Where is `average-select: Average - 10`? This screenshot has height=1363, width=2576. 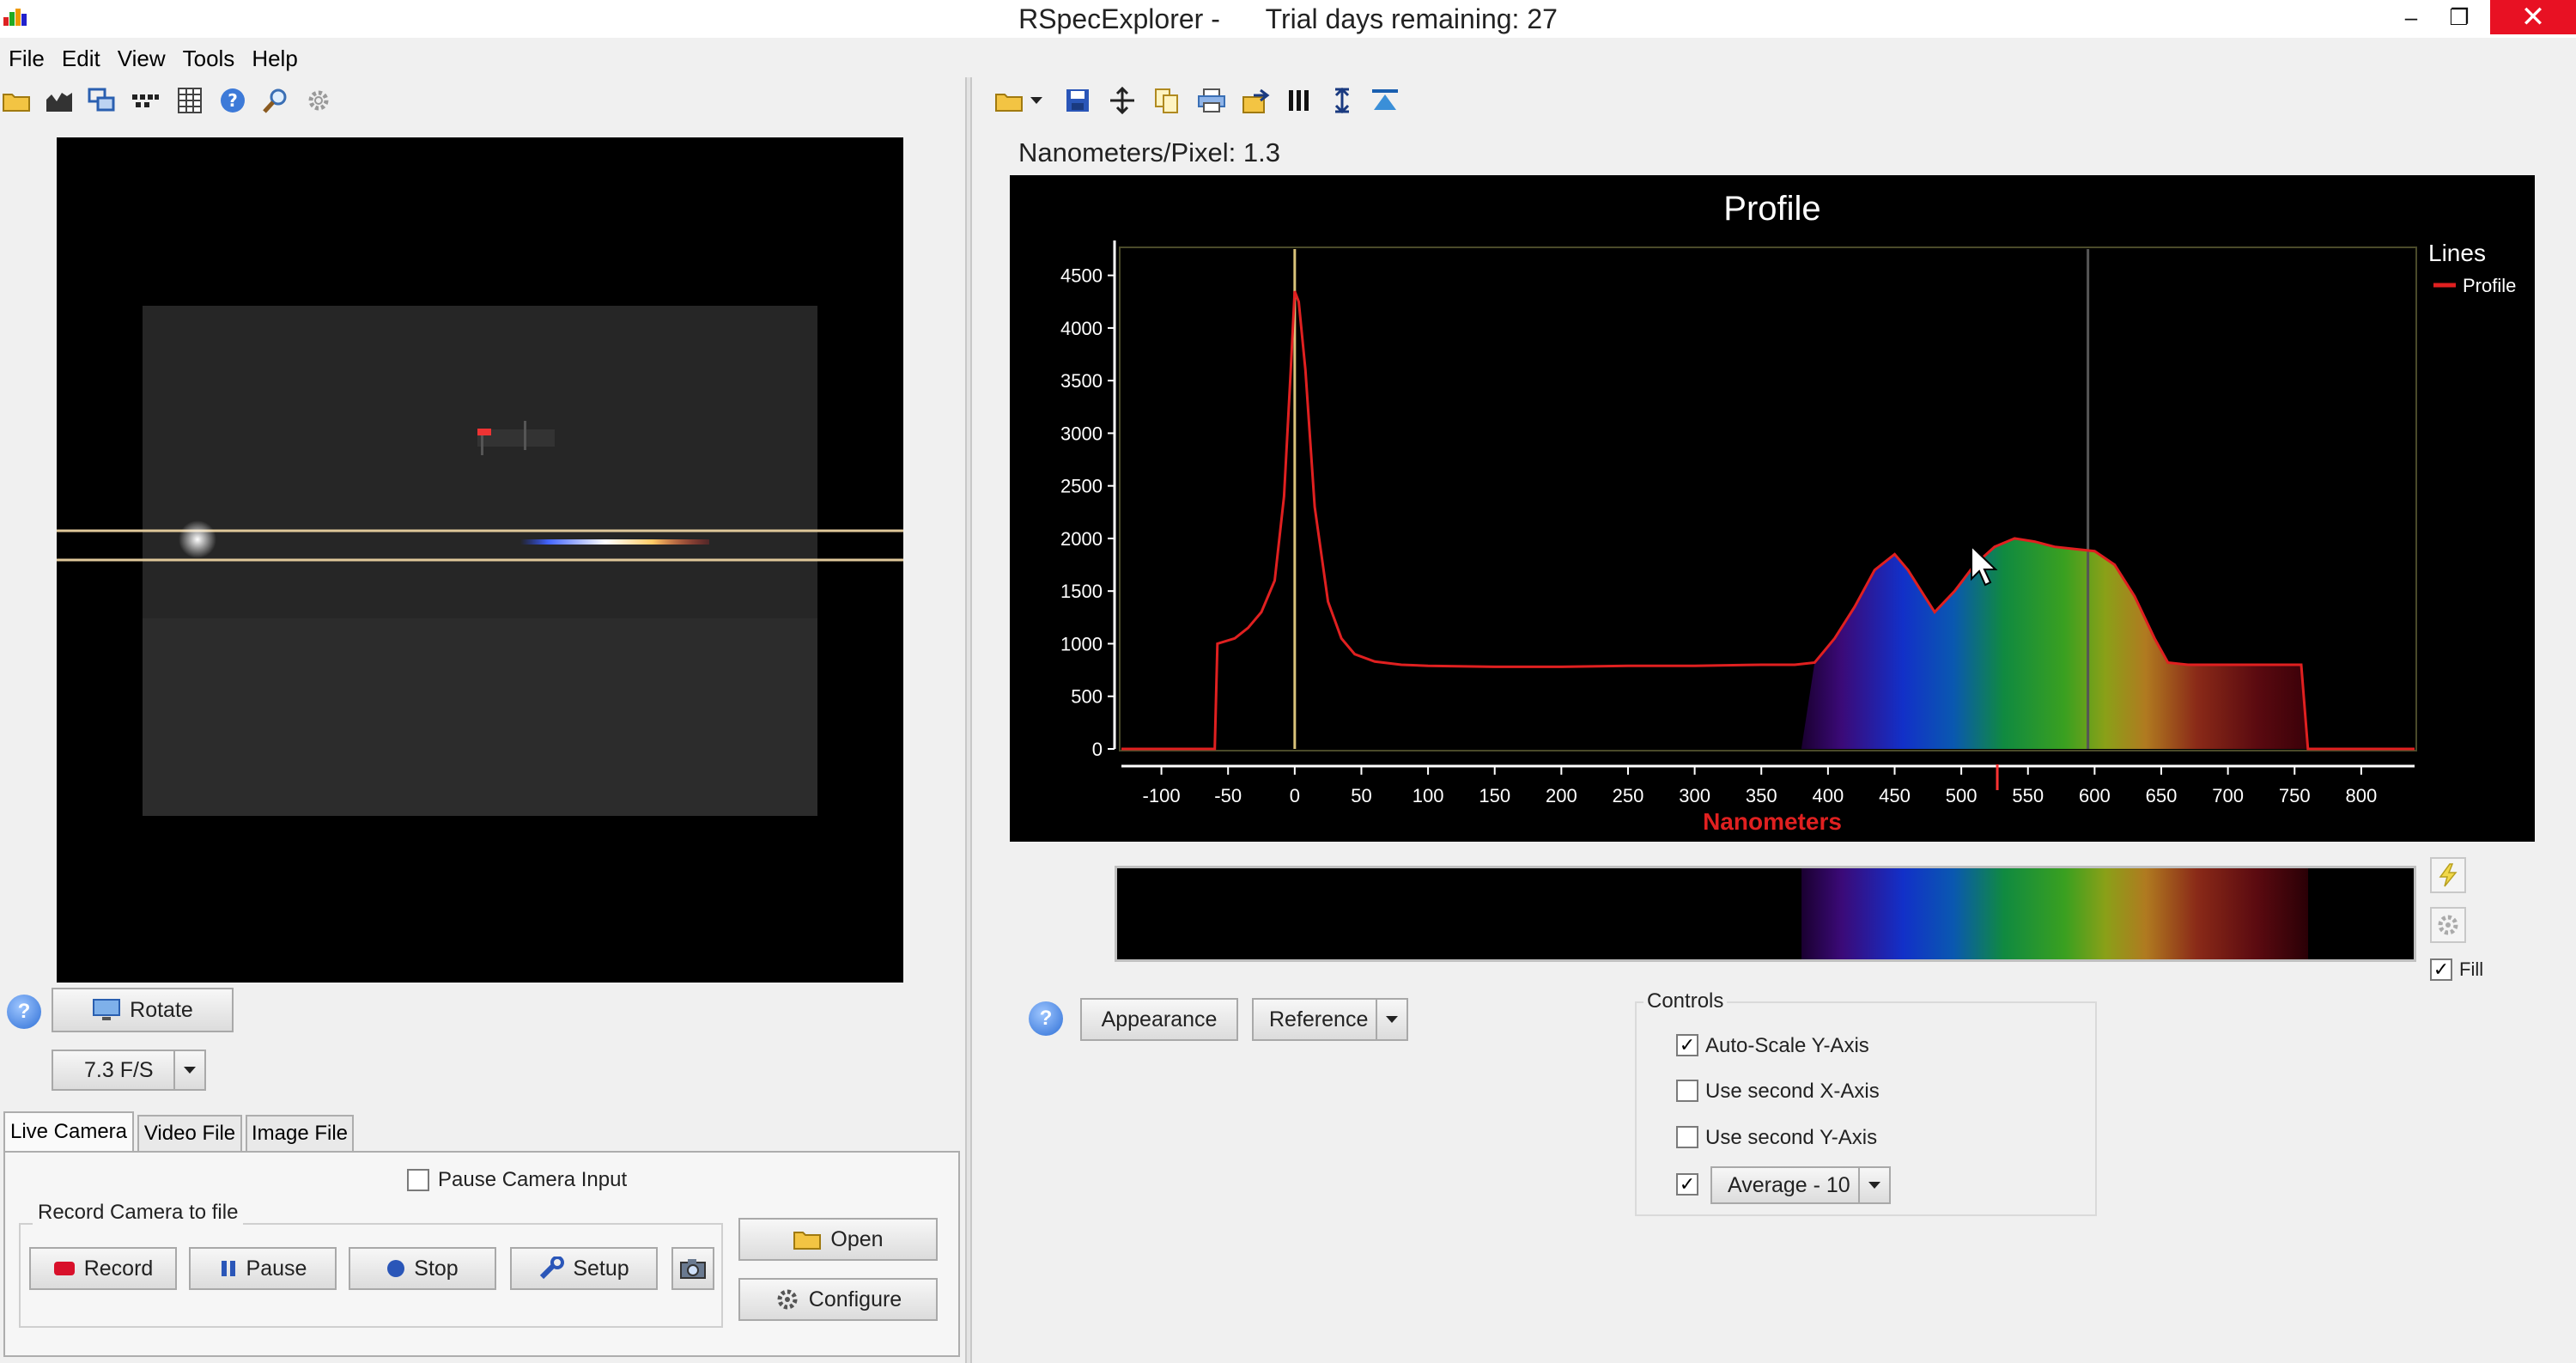
average-select: Average - 10 is located at coordinates (1800, 1185).